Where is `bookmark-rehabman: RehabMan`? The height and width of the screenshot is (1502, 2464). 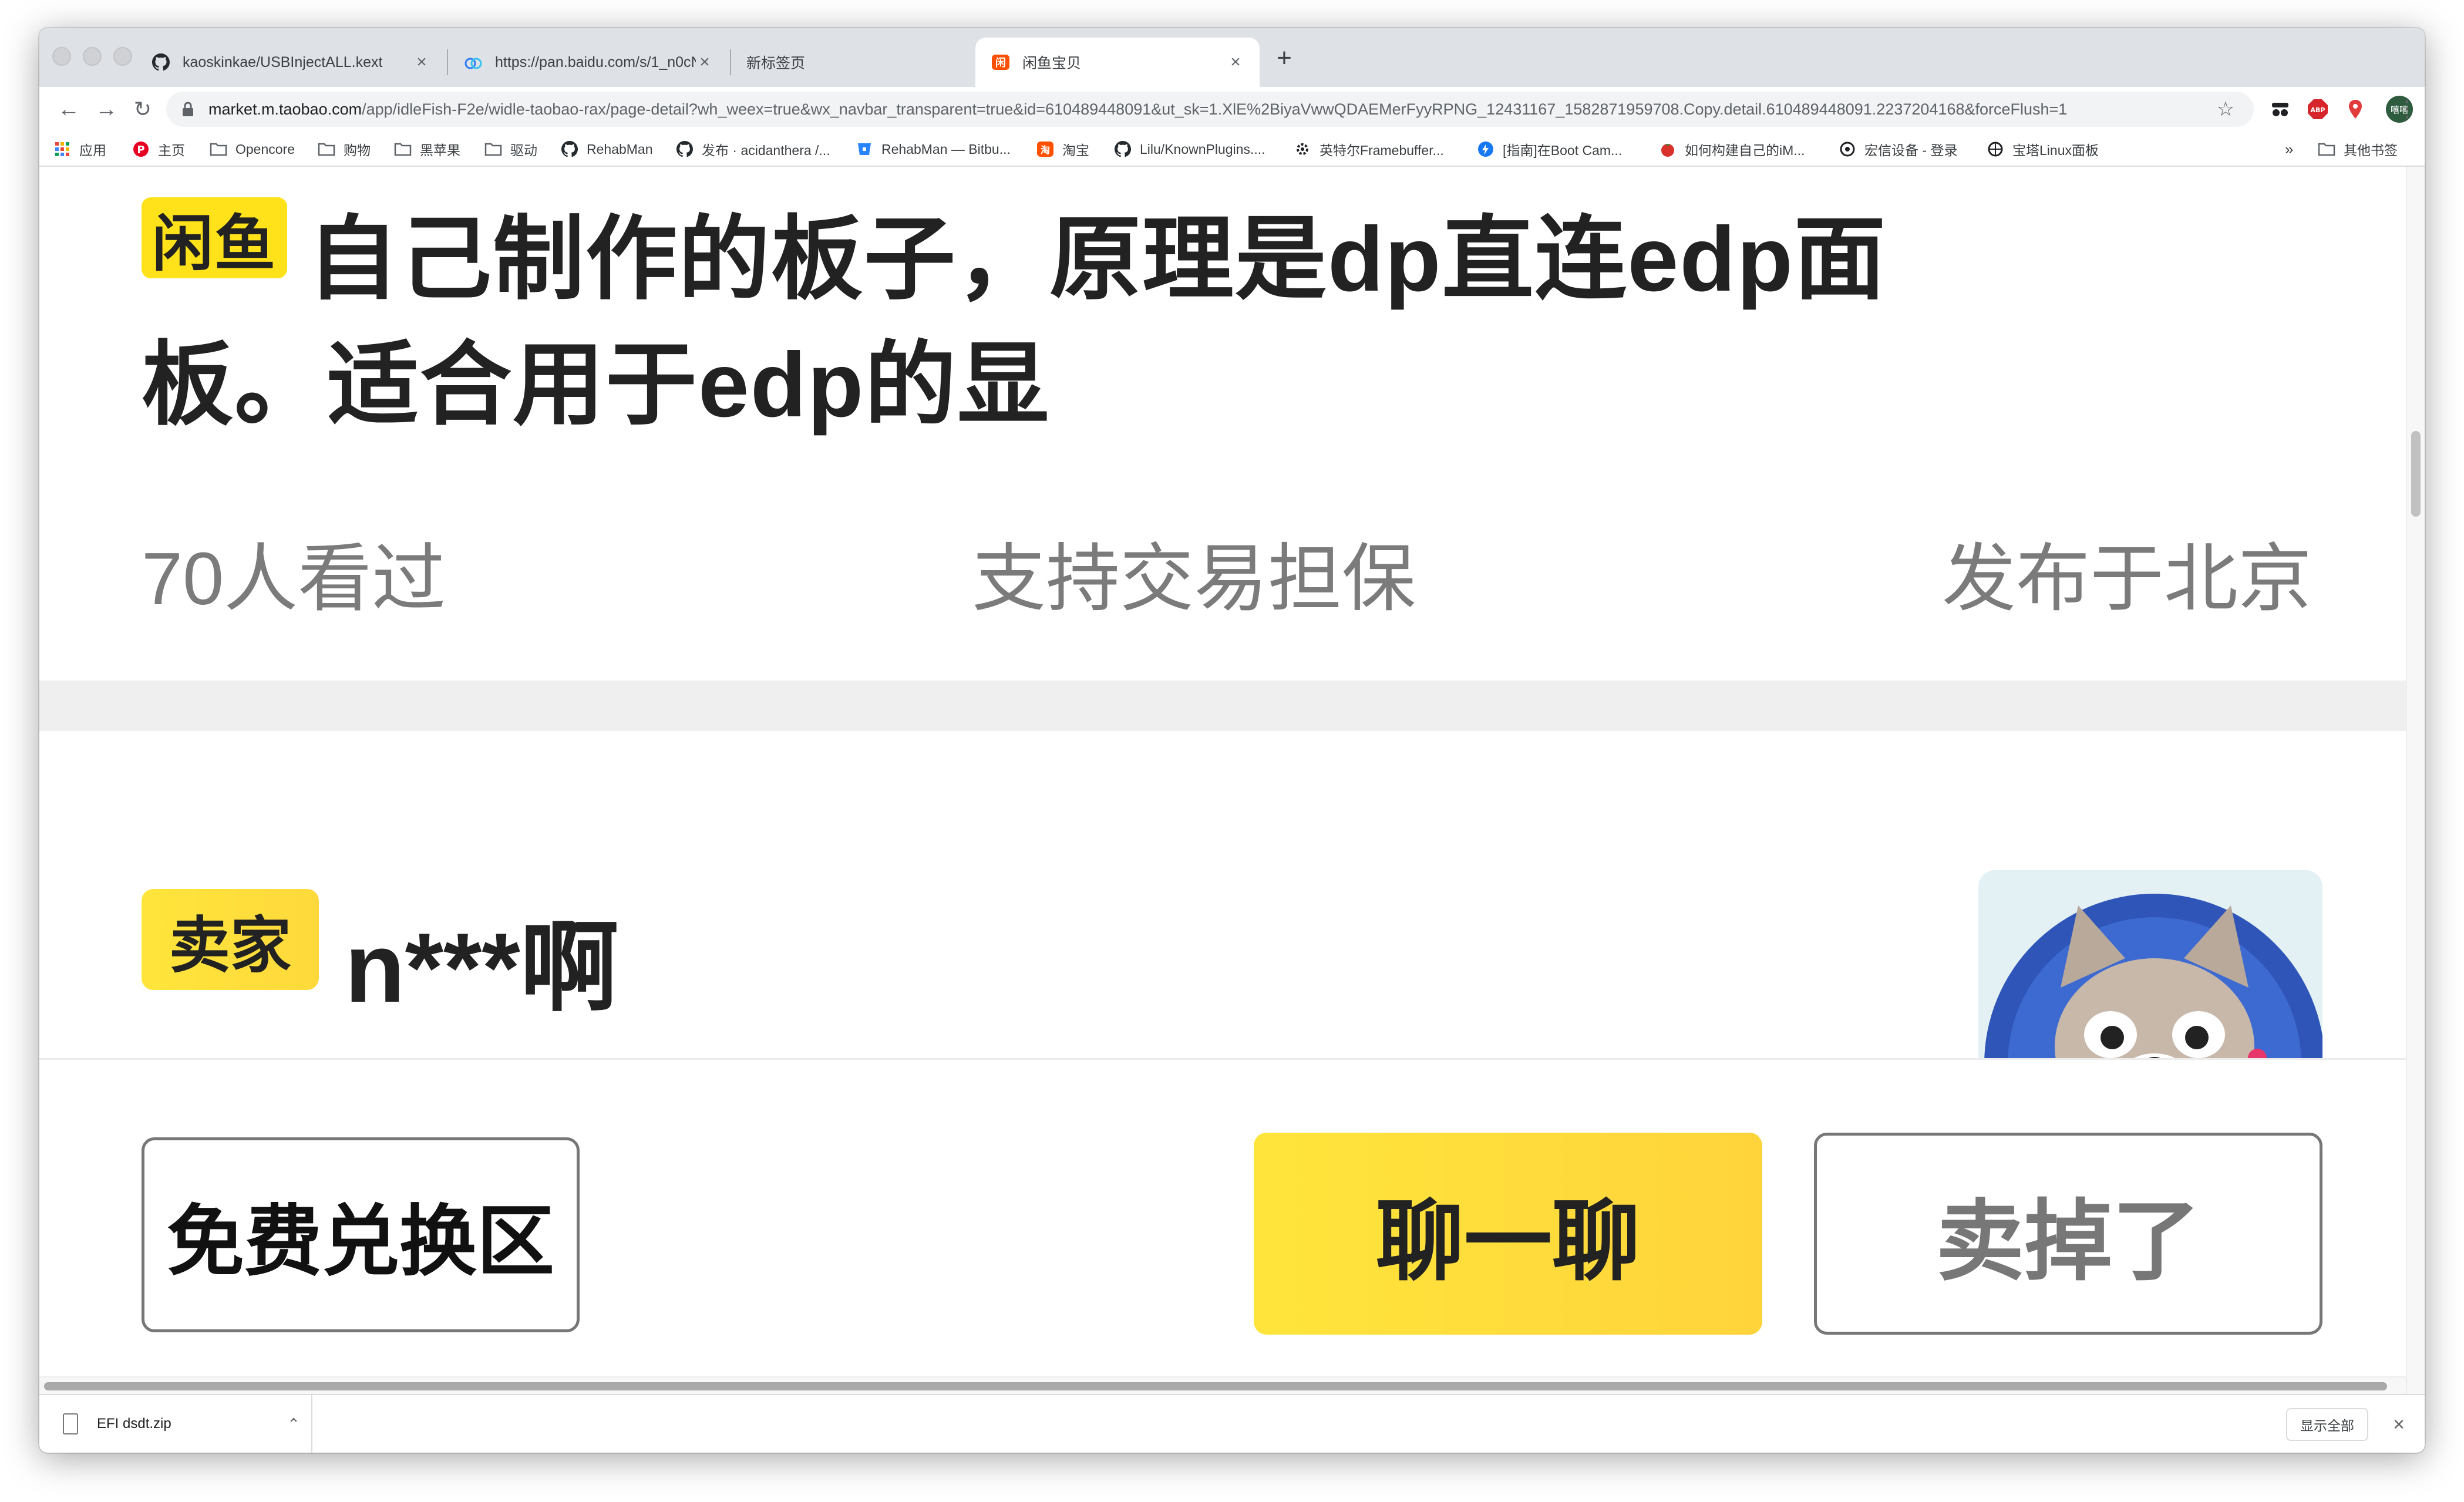 bookmark-rehabman: RehabMan is located at coordinates (607, 150).